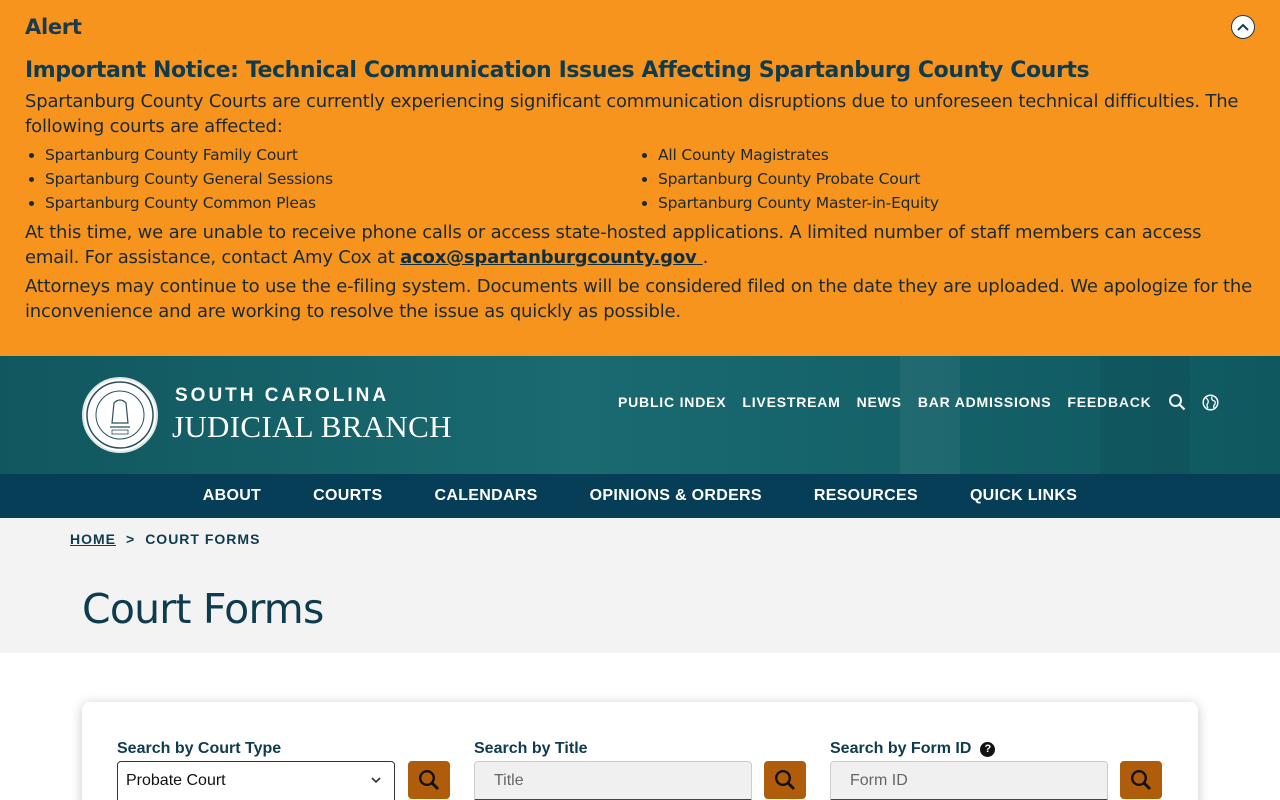  I want to click on form-id-search-button, so click(1141, 780).